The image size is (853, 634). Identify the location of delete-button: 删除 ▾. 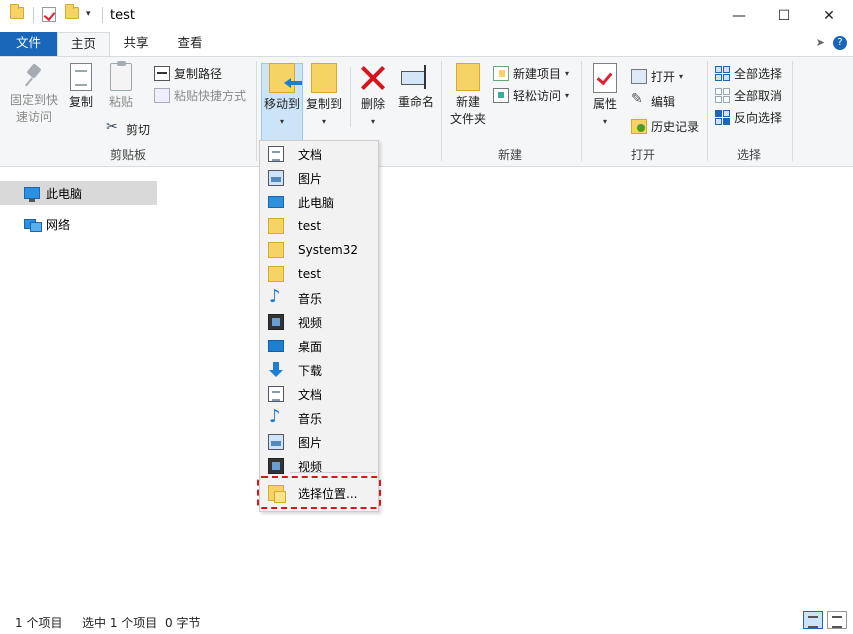
(373, 96).